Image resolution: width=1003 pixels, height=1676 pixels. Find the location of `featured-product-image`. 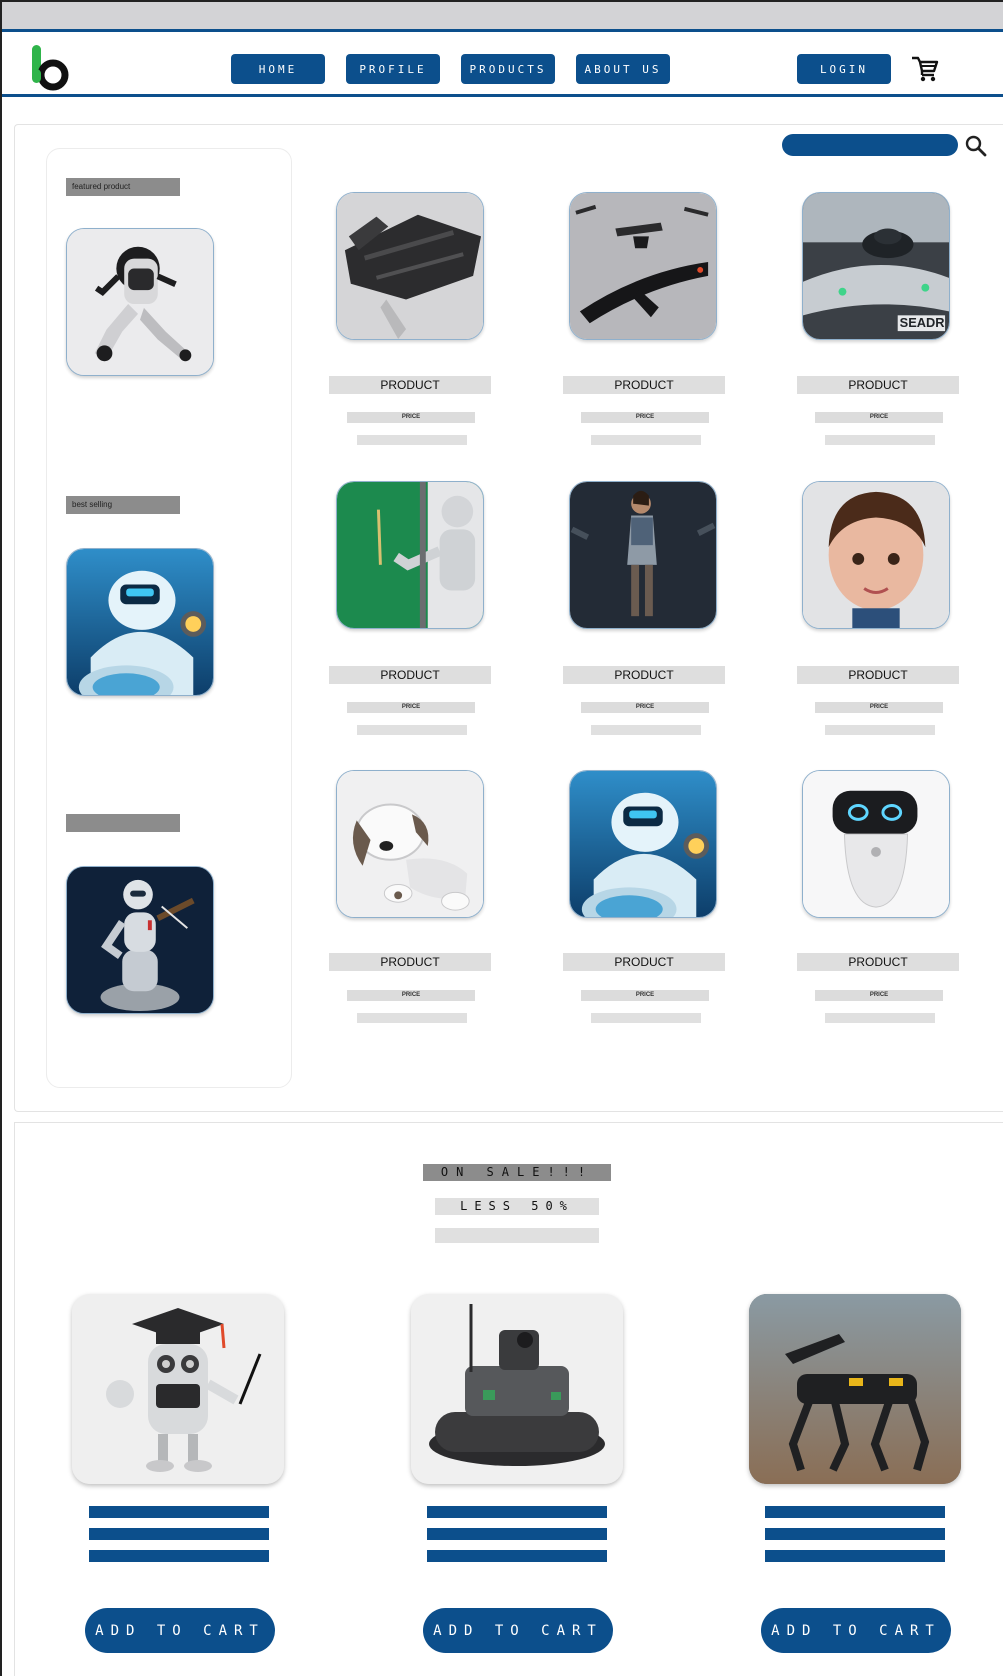

featured-product-image is located at coordinates (140, 302).